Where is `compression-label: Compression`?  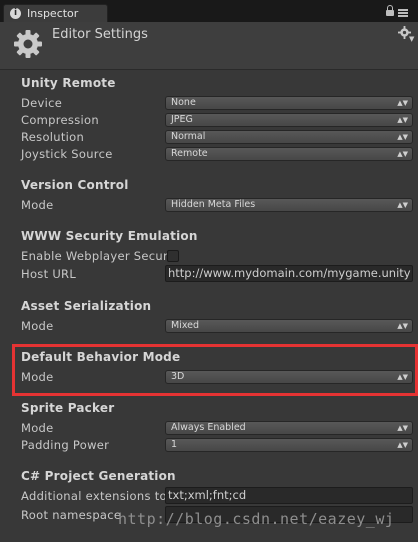 compression-label: Compression is located at coordinates (60, 120).